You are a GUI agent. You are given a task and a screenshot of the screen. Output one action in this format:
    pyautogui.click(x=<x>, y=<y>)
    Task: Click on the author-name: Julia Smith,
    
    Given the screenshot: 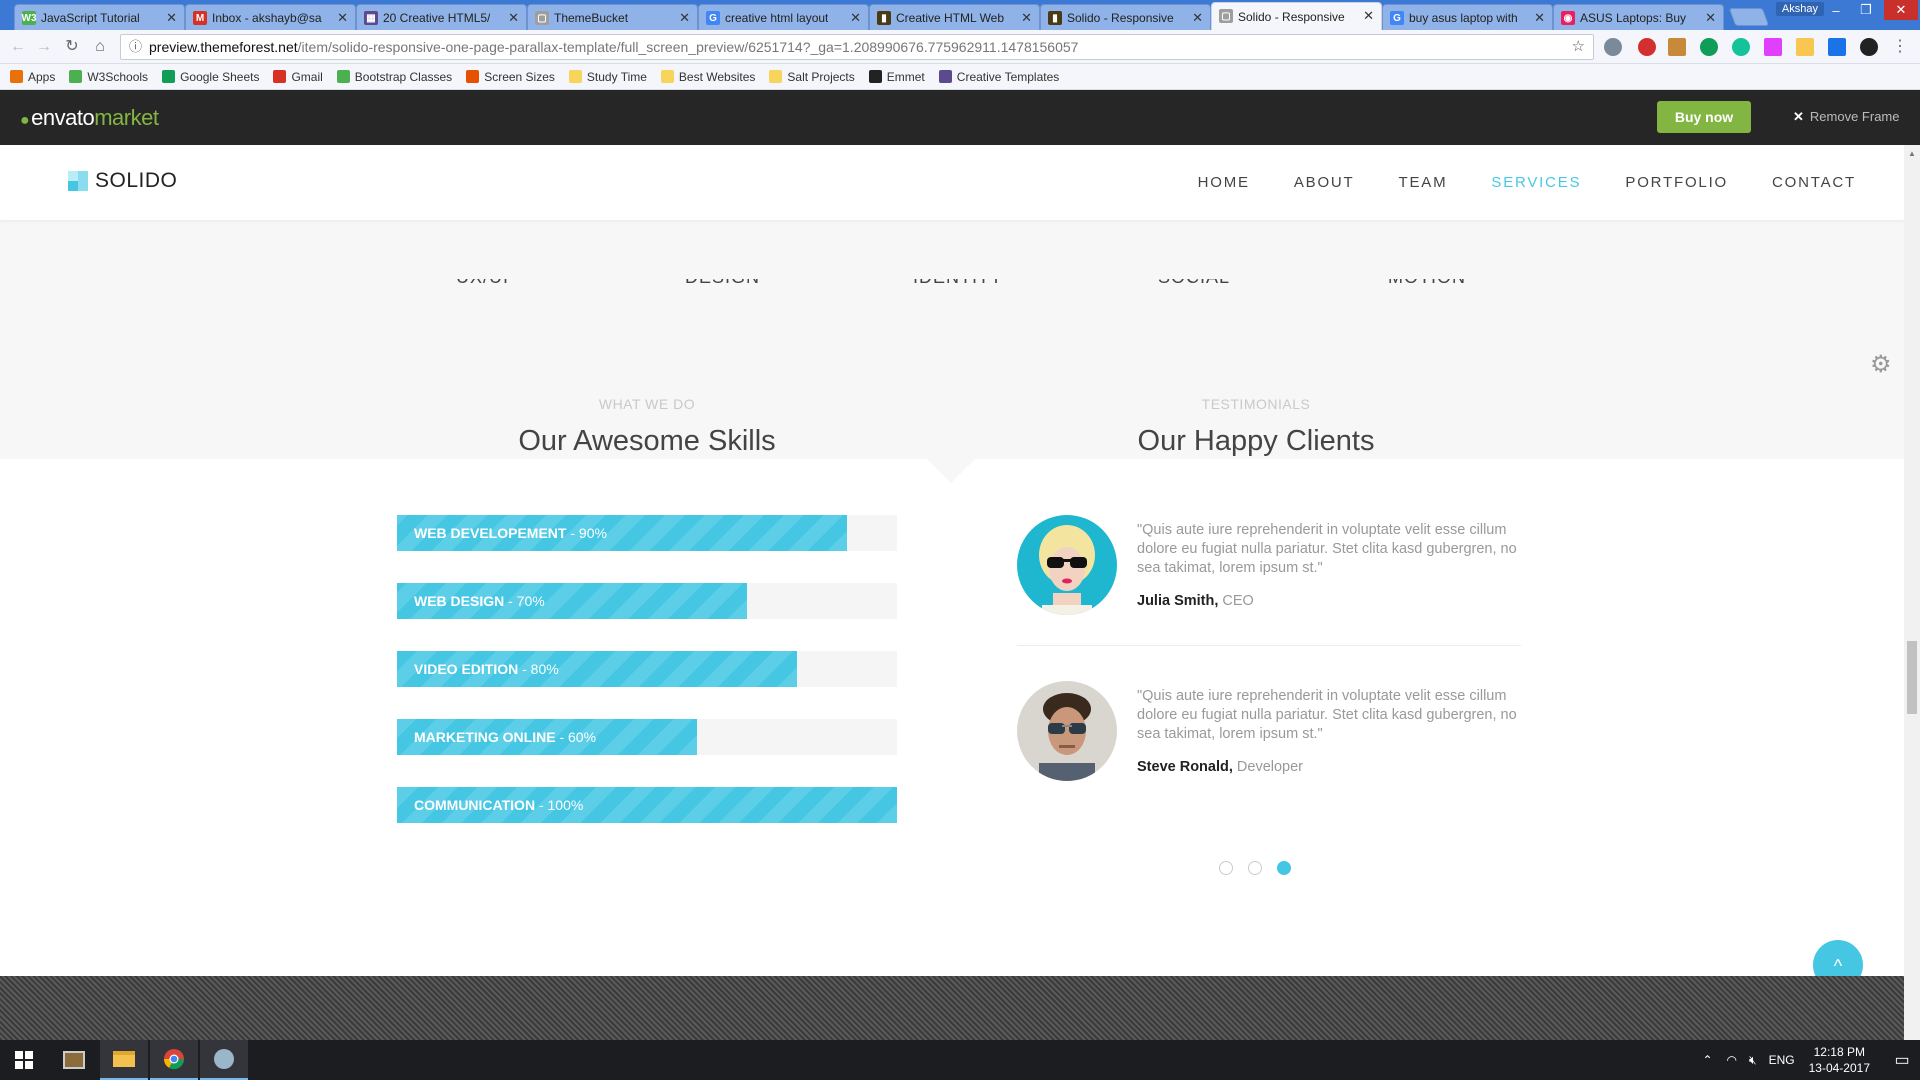 What is the action you would take?
    pyautogui.click(x=1178, y=601)
    